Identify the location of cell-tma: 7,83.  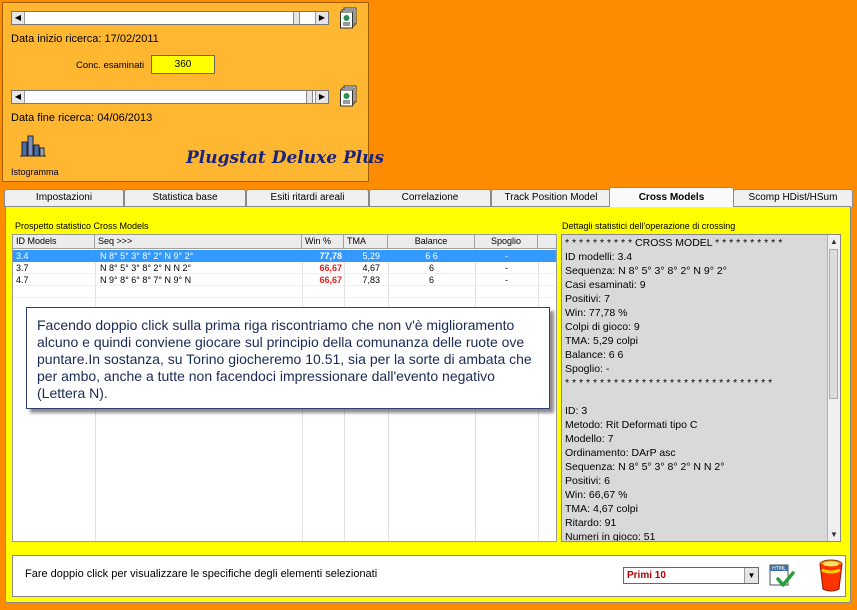
(371, 280).